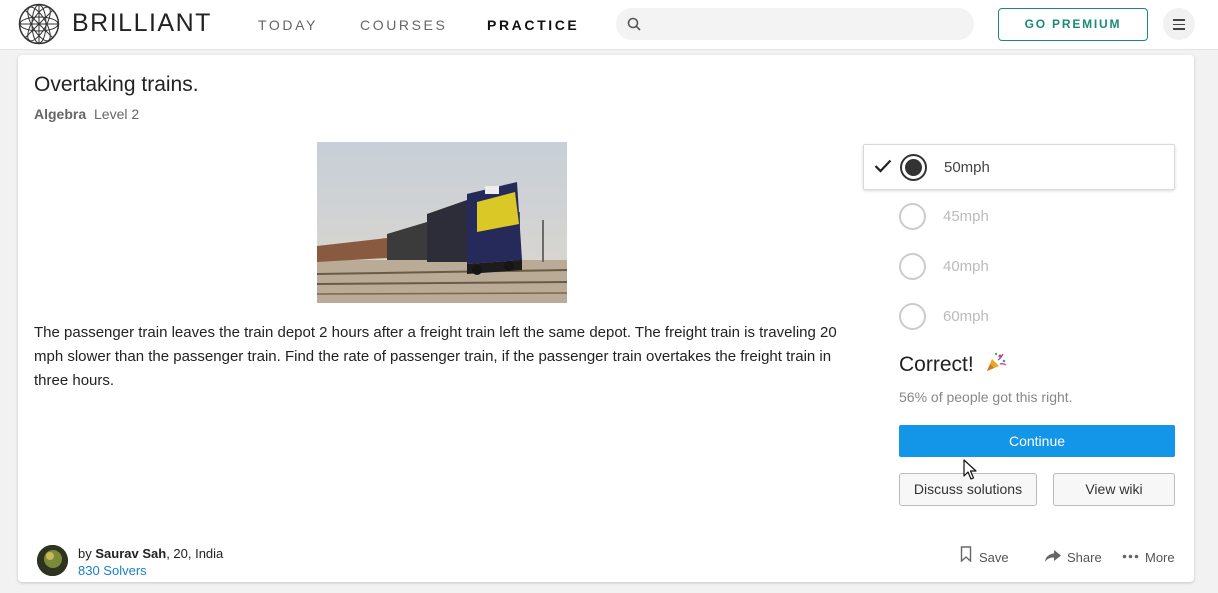 The image size is (1218, 593). Describe the element at coordinates (442, 222) in the screenshot. I see `train-image` at that location.